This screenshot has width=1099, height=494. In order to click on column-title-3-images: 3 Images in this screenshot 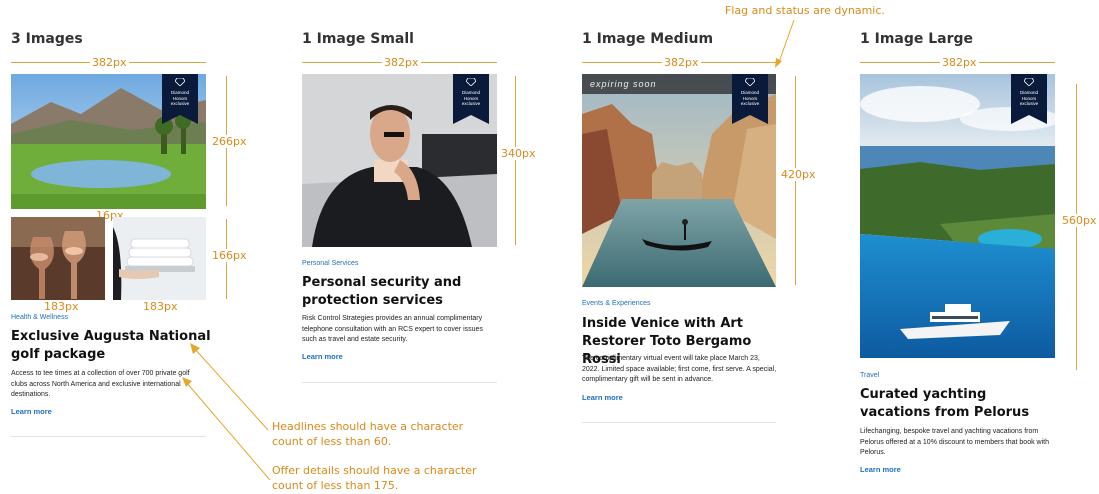, I will do `click(47, 39)`.